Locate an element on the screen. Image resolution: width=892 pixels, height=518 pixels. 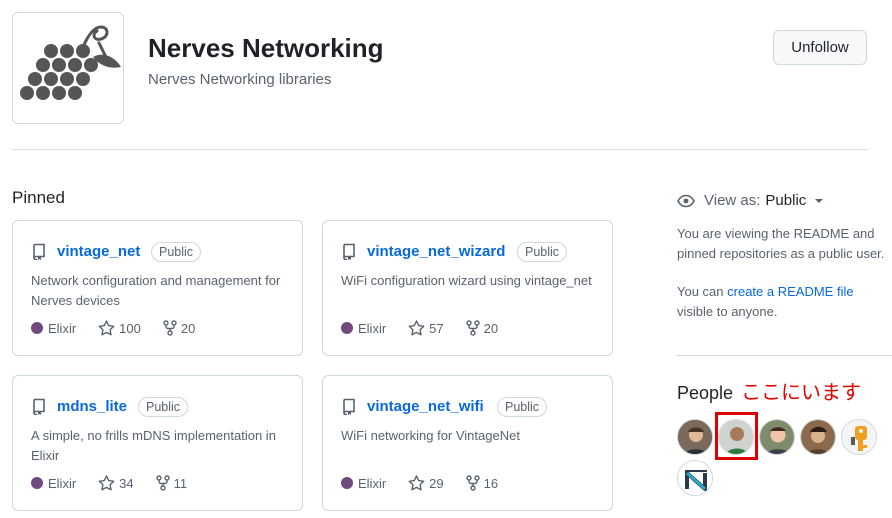
stars-count: 29 is located at coordinates (436, 483).